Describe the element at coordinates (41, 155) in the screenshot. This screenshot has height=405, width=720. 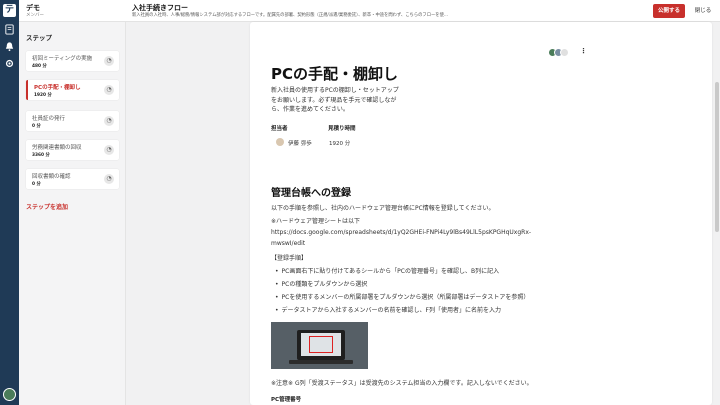
I see `step-time: 3360 分` at that location.